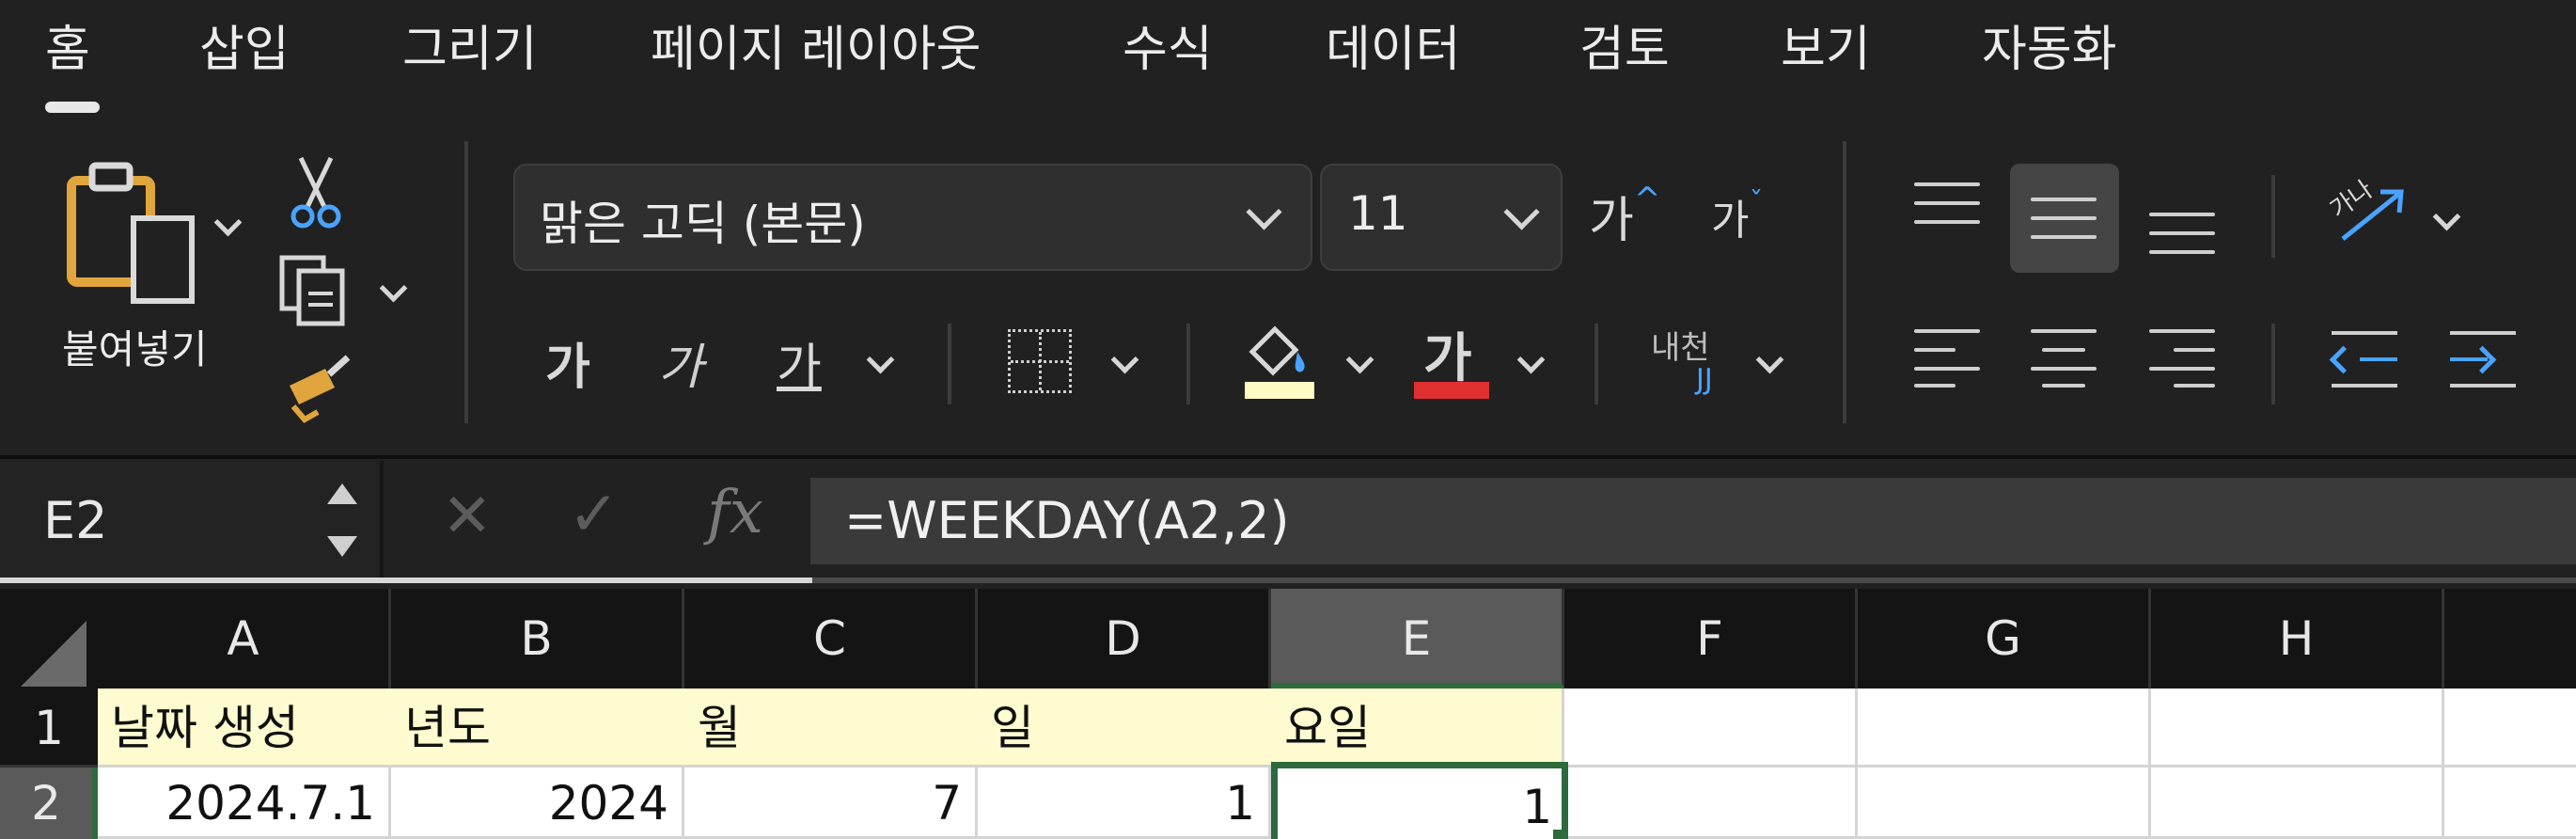 Image resolution: width=2576 pixels, height=839 pixels. Describe the element at coordinates (49, 804) in the screenshot. I see `row-header-2: 2` at that location.